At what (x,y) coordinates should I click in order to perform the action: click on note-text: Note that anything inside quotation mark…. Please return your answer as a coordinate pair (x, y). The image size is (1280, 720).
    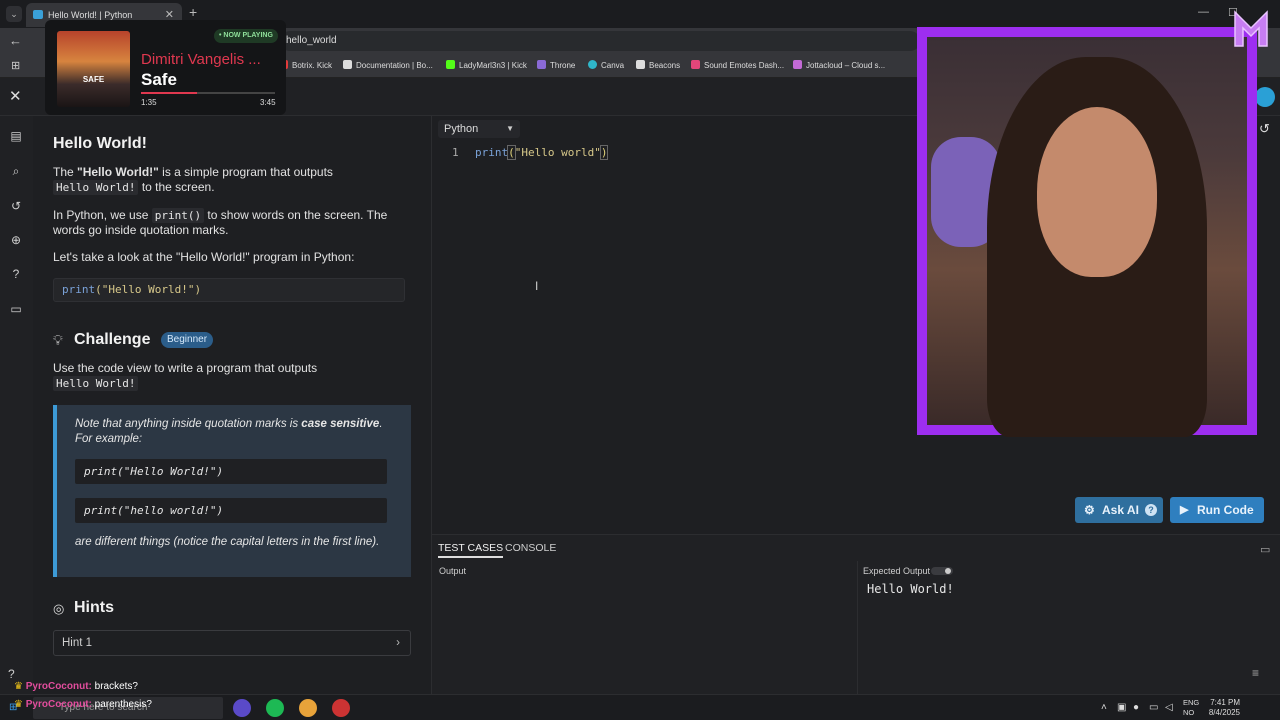
    Looking at the image, I should click on (233, 432).